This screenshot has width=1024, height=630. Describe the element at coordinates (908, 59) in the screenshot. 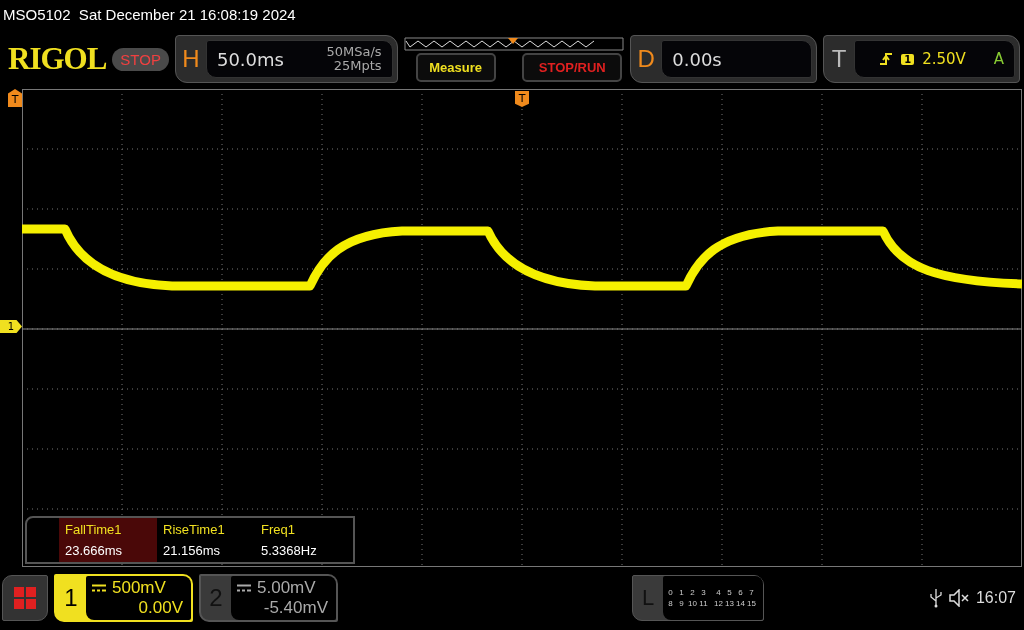

I see `trigger-source-badge: 1` at that location.